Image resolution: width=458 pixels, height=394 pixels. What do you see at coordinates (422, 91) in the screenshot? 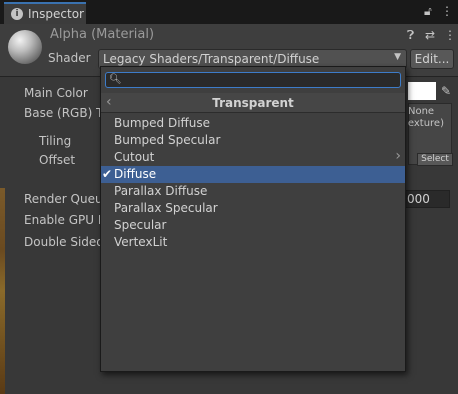
I see `main-color-swatch` at bounding box center [422, 91].